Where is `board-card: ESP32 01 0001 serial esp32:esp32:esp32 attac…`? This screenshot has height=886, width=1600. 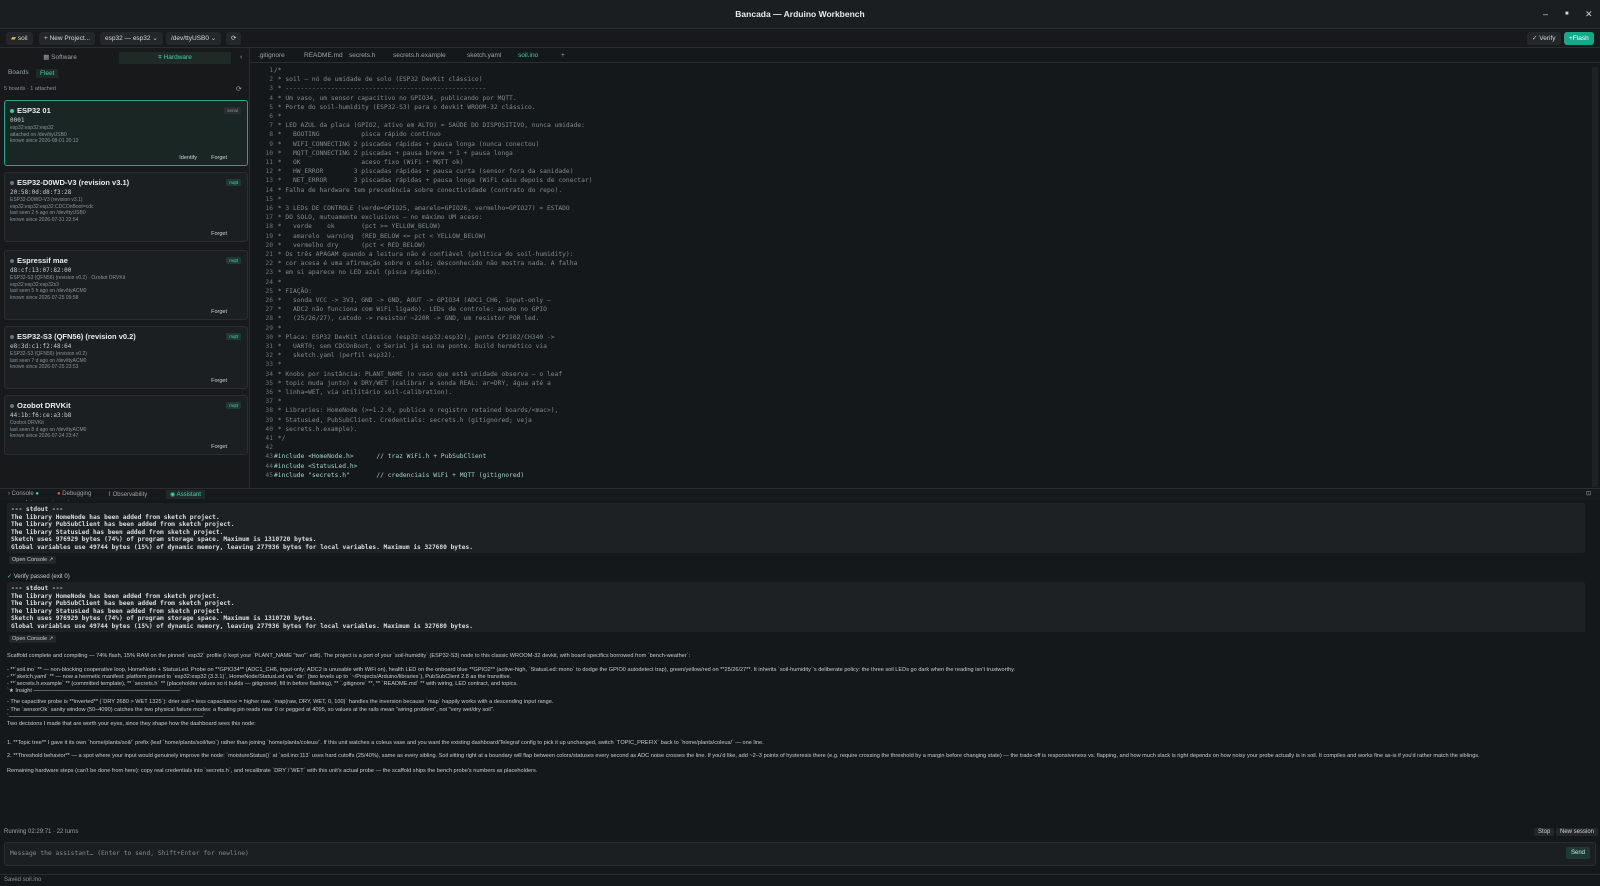
board-card: ESP32 01 0001 serial esp32:esp32:esp32 attac… is located at coordinates (126, 133).